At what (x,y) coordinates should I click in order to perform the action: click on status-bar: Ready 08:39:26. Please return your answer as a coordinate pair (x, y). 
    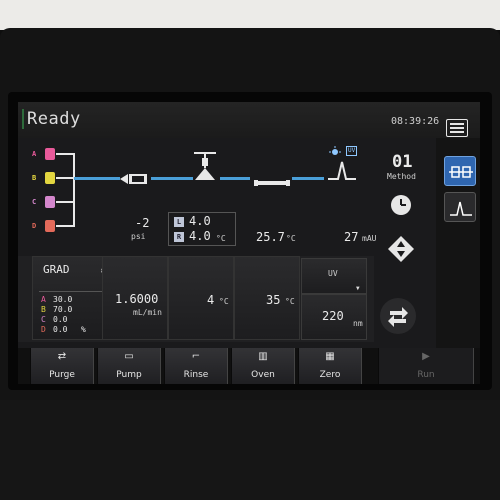
    Looking at the image, I should click on (249, 120).